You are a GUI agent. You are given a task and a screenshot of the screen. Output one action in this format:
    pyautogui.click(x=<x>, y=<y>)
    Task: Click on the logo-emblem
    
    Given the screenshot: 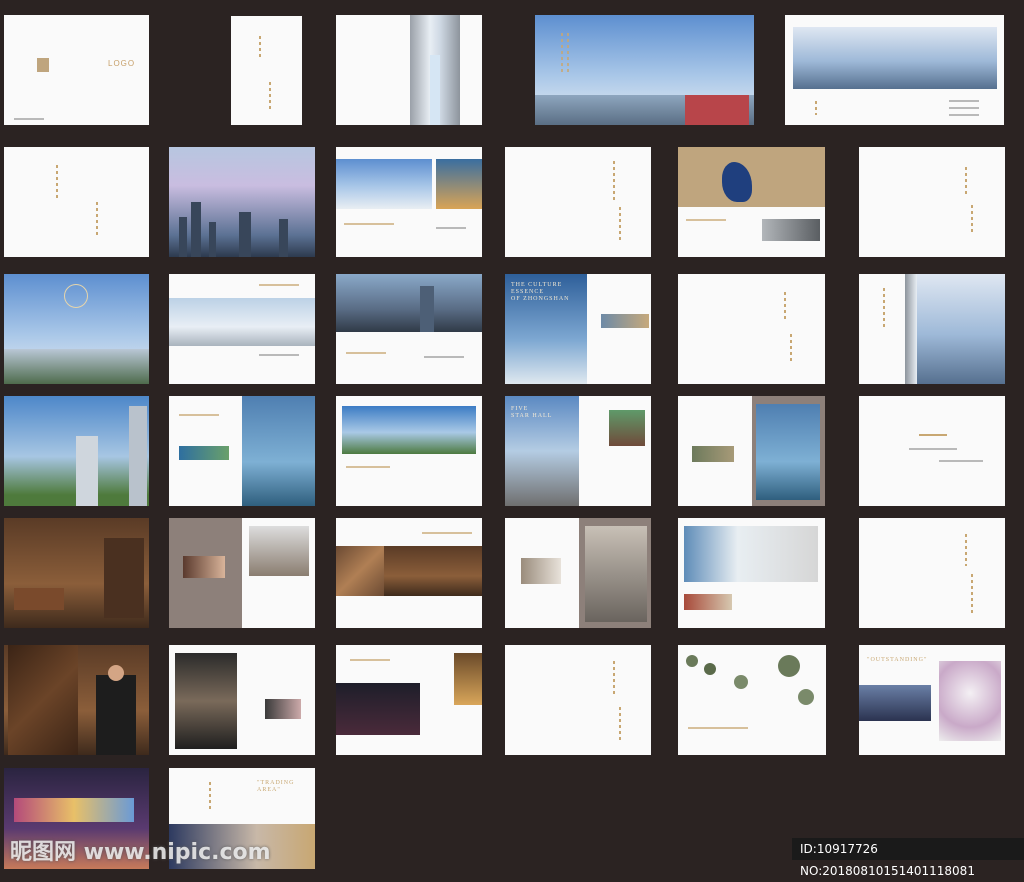 What is the action you would take?
    pyautogui.click(x=43, y=65)
    